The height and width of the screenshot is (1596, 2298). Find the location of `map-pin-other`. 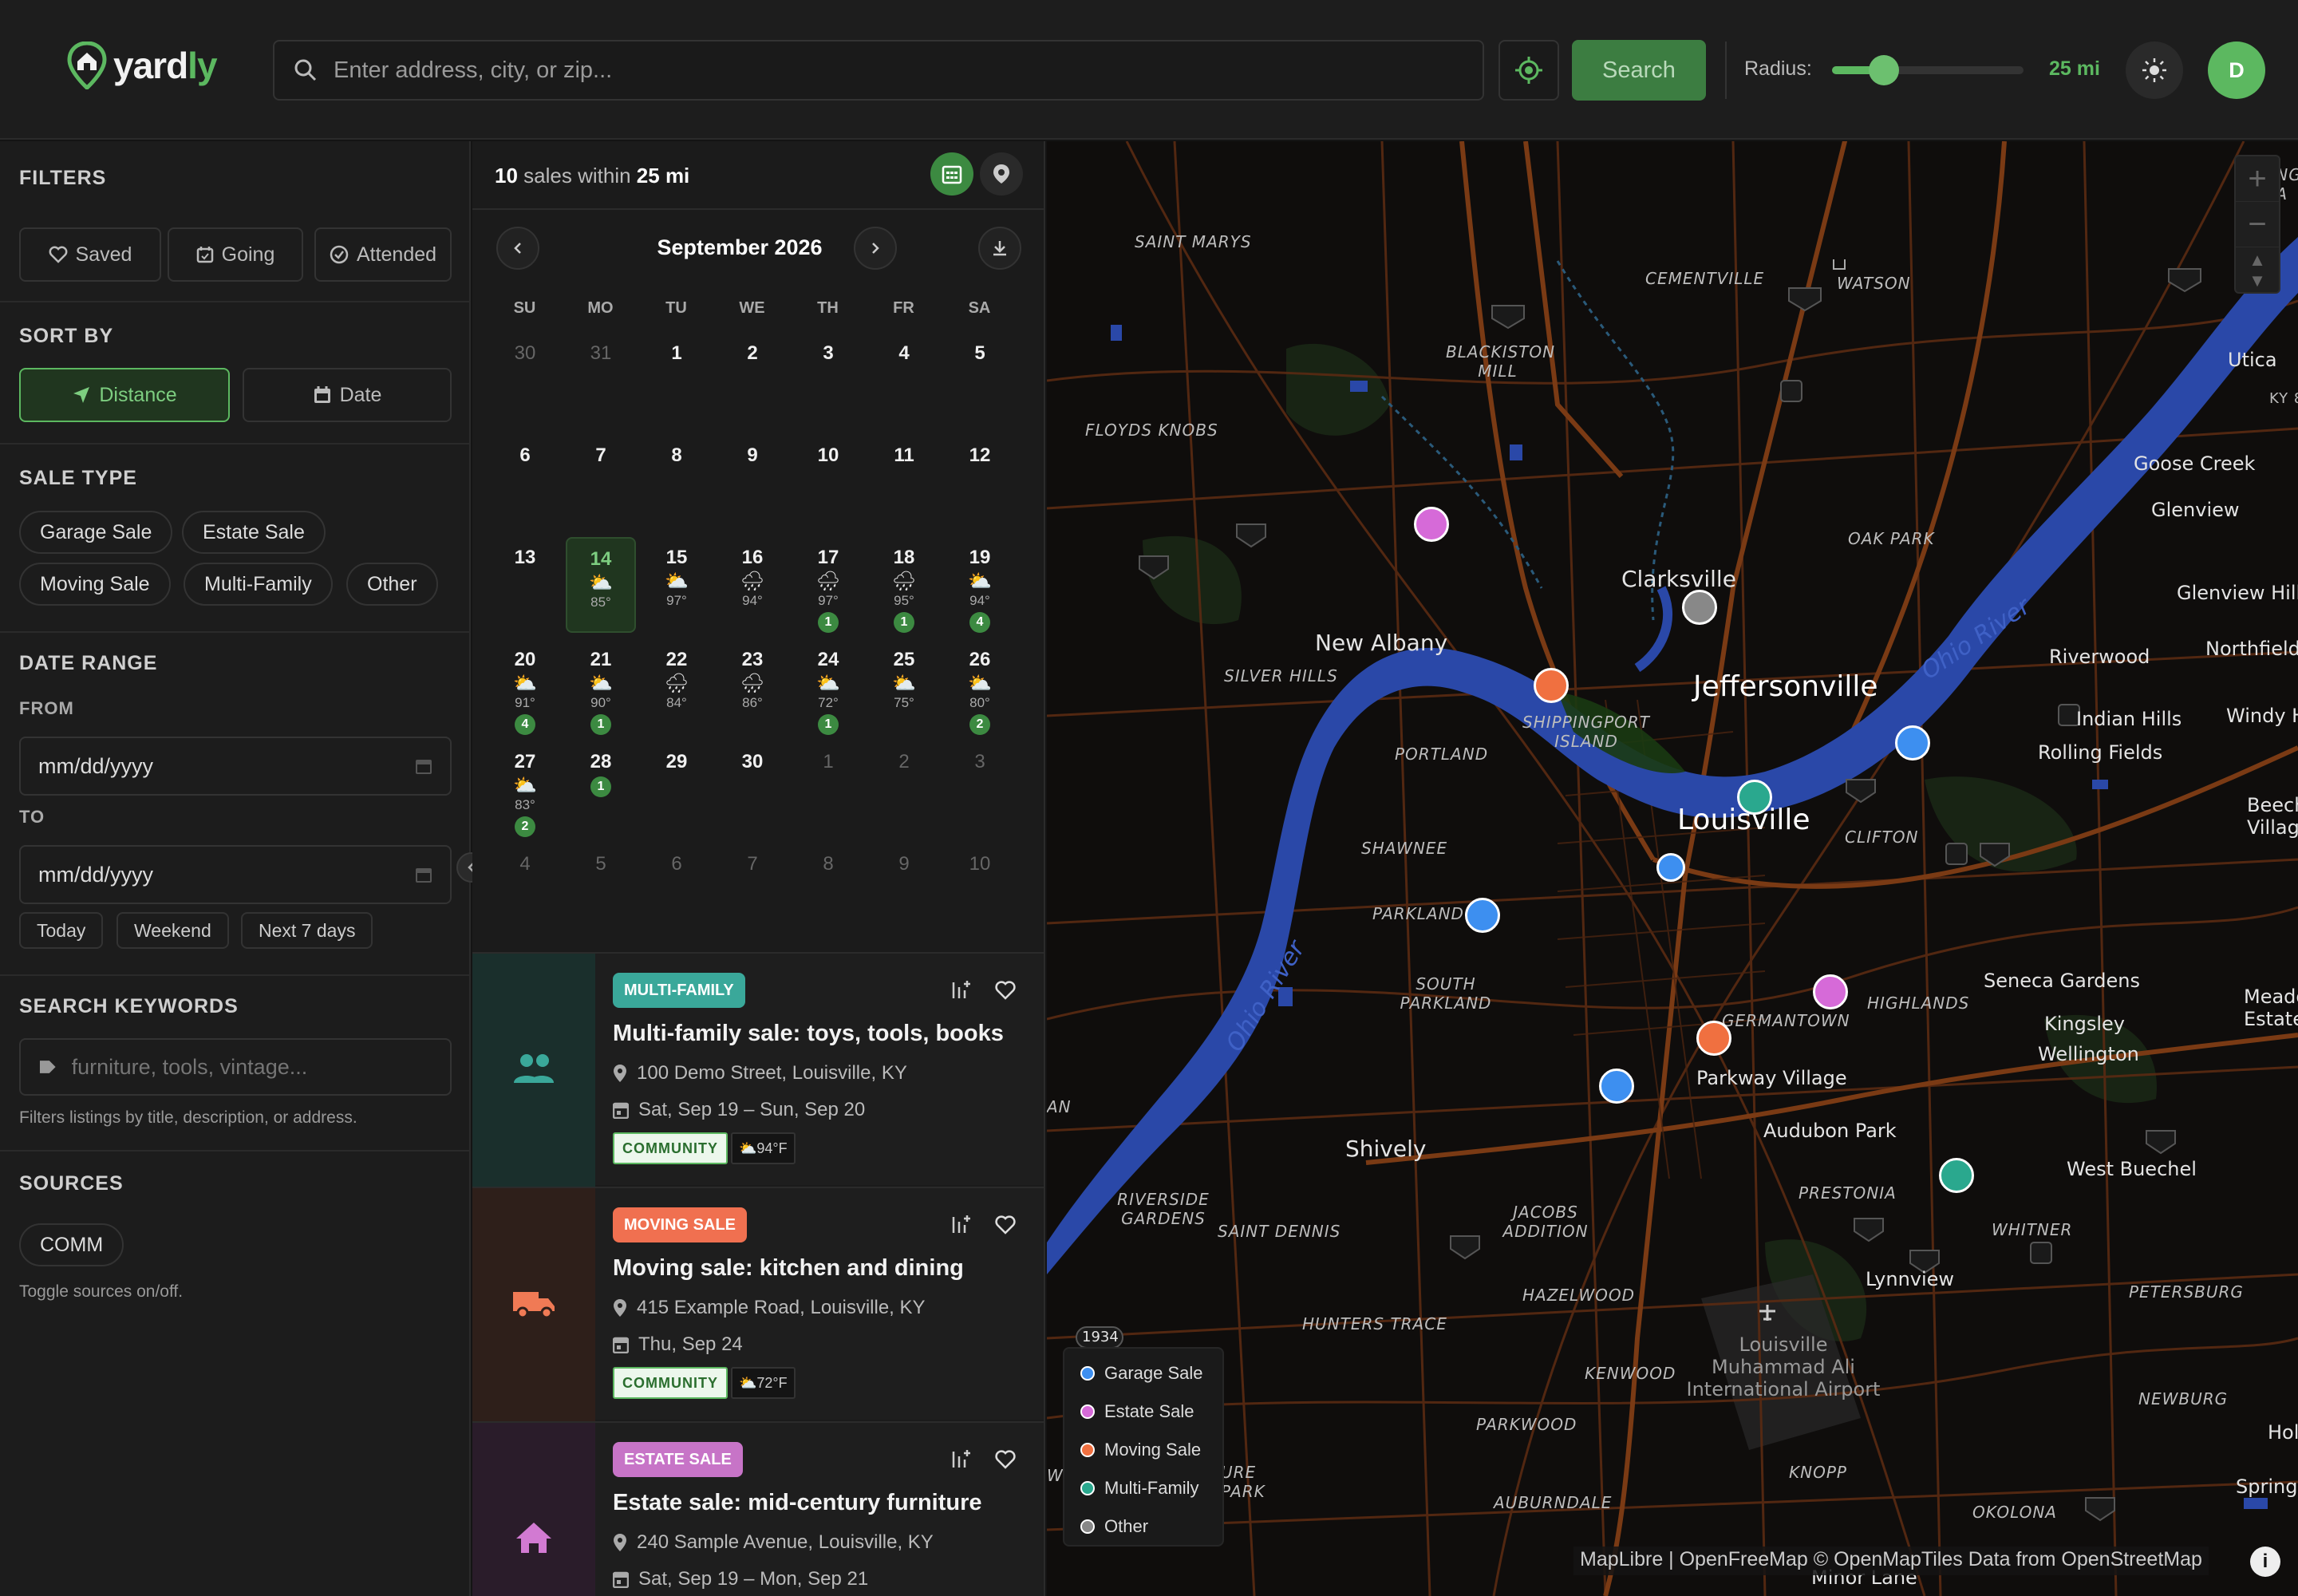

map-pin-other is located at coordinates (1700, 607).